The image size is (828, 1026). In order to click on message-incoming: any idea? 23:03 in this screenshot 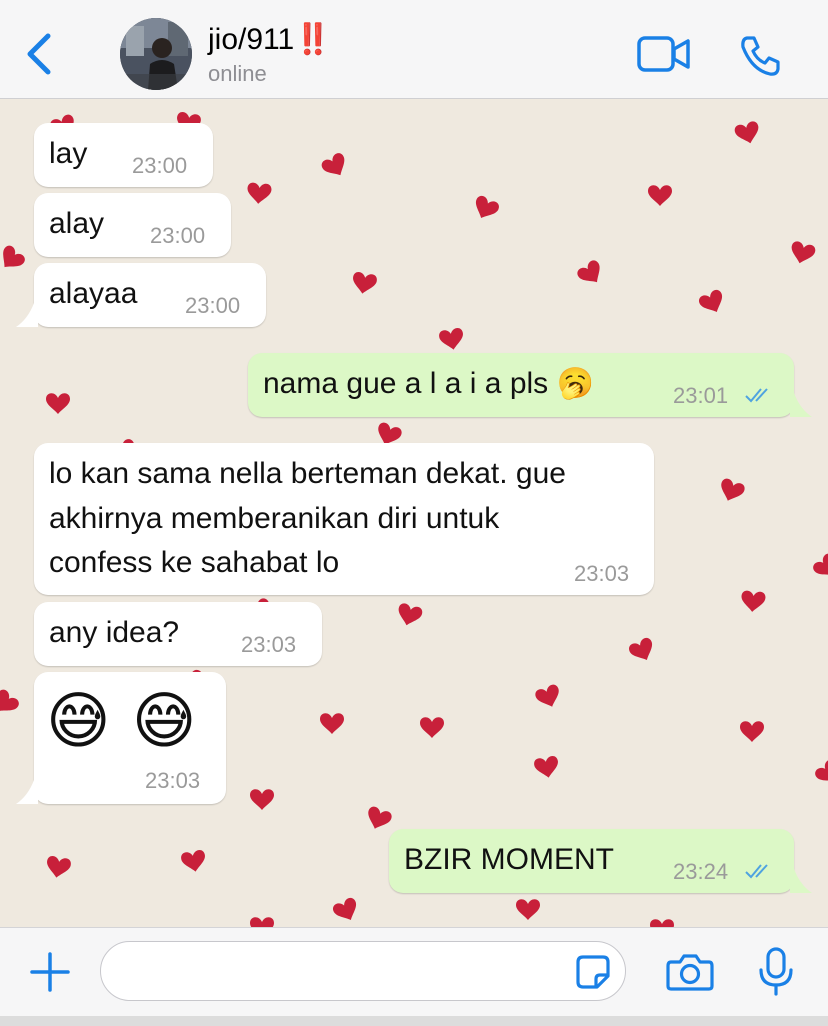, I will do `click(178, 634)`.